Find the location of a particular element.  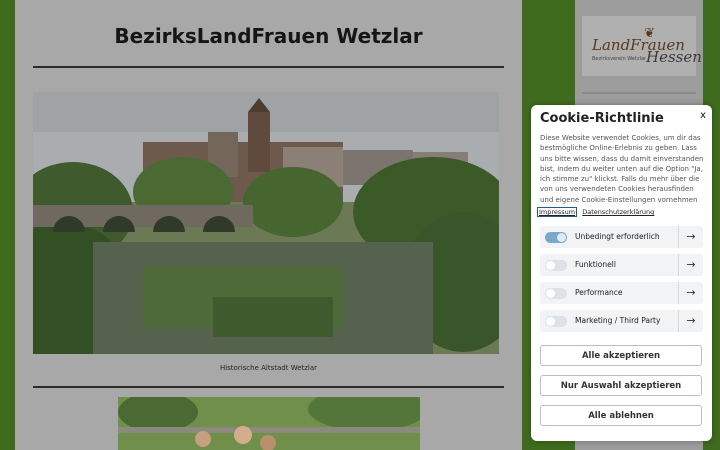

category-label: Marketing / Third Party is located at coordinates (618, 320).